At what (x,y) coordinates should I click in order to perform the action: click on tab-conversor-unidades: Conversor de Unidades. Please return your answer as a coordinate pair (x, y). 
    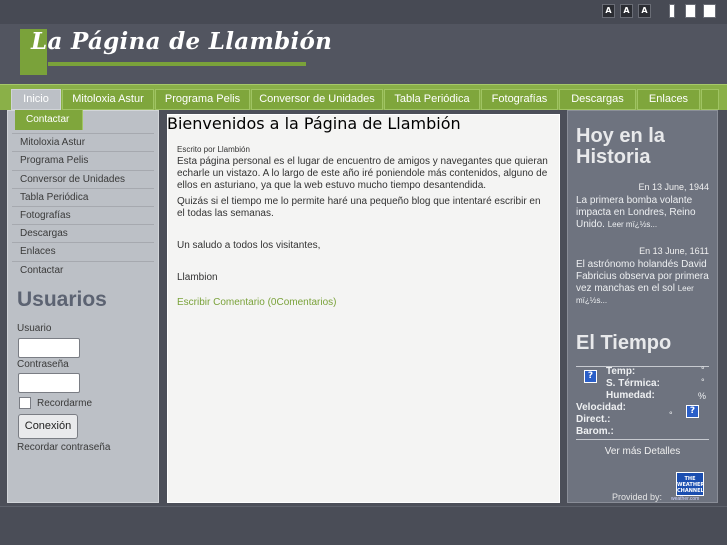
    Looking at the image, I should click on (317, 99).